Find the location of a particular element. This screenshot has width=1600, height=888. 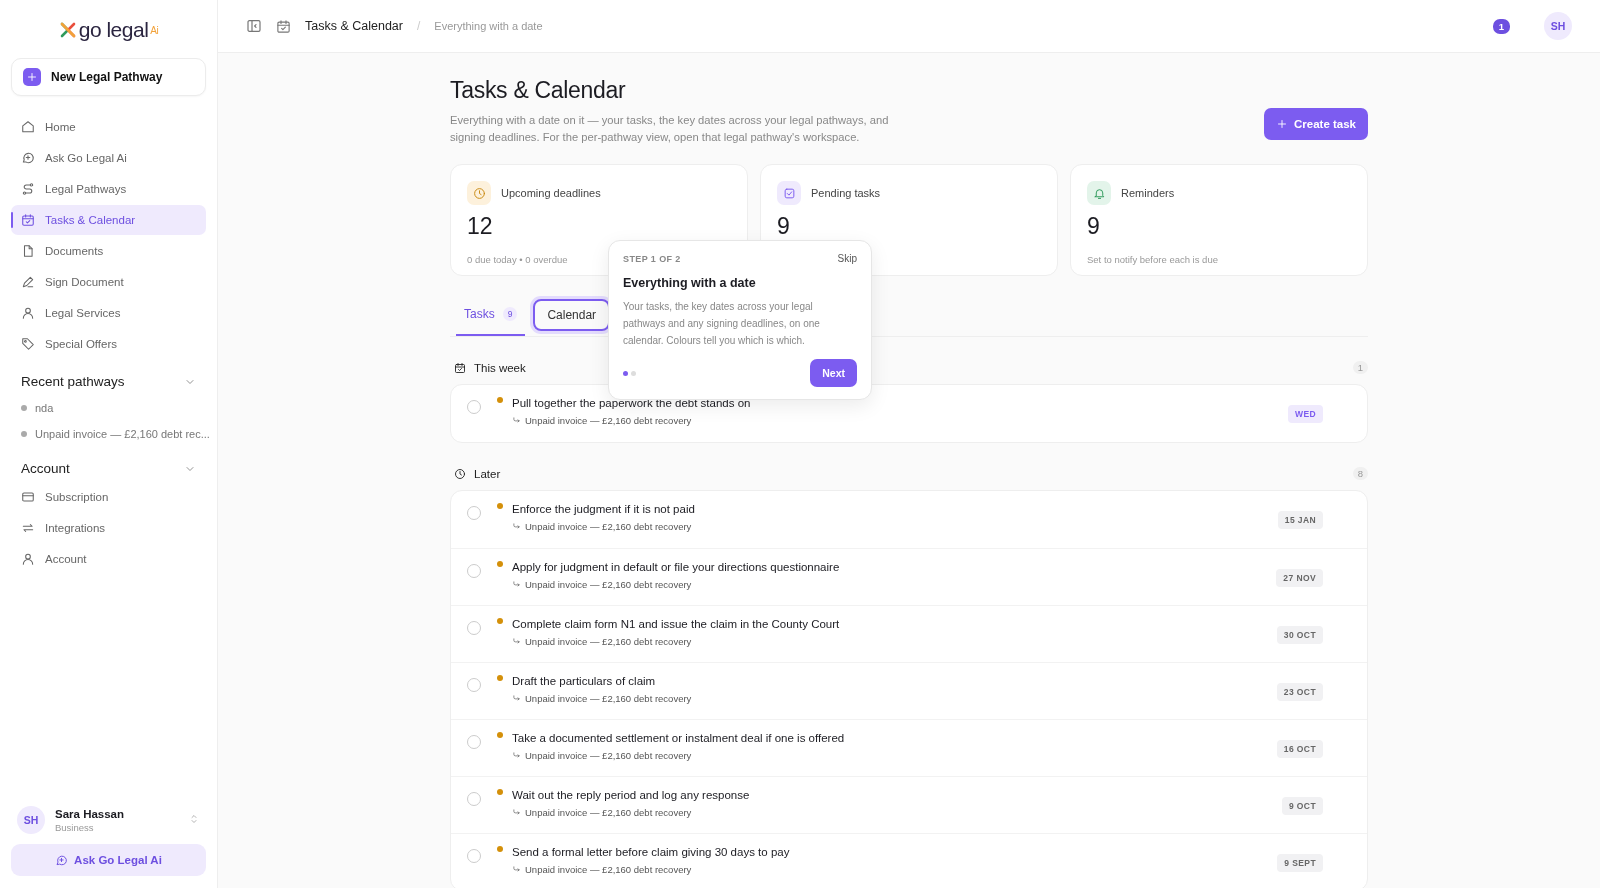

document-icon is located at coordinates (28, 251).